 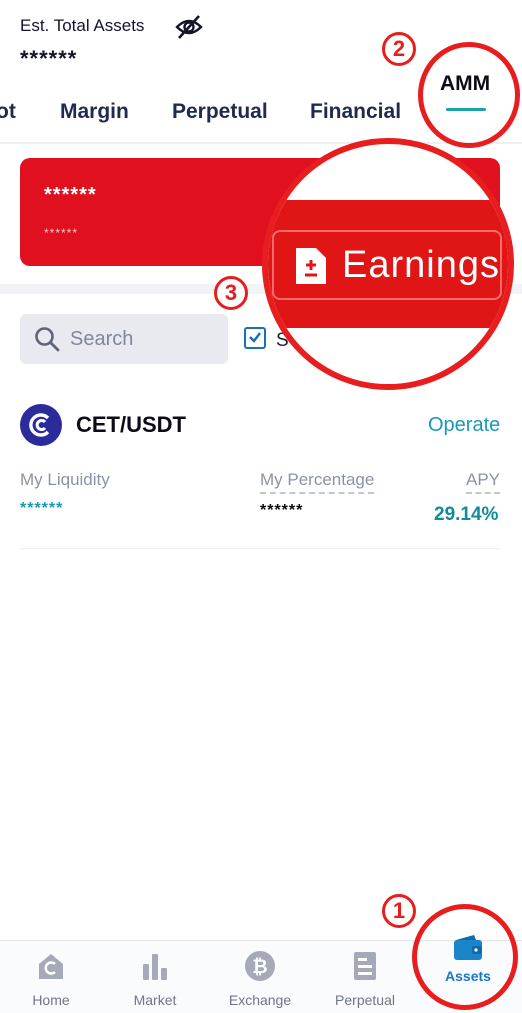 I want to click on card-balance-sub-value: ******, so click(x=61, y=233).